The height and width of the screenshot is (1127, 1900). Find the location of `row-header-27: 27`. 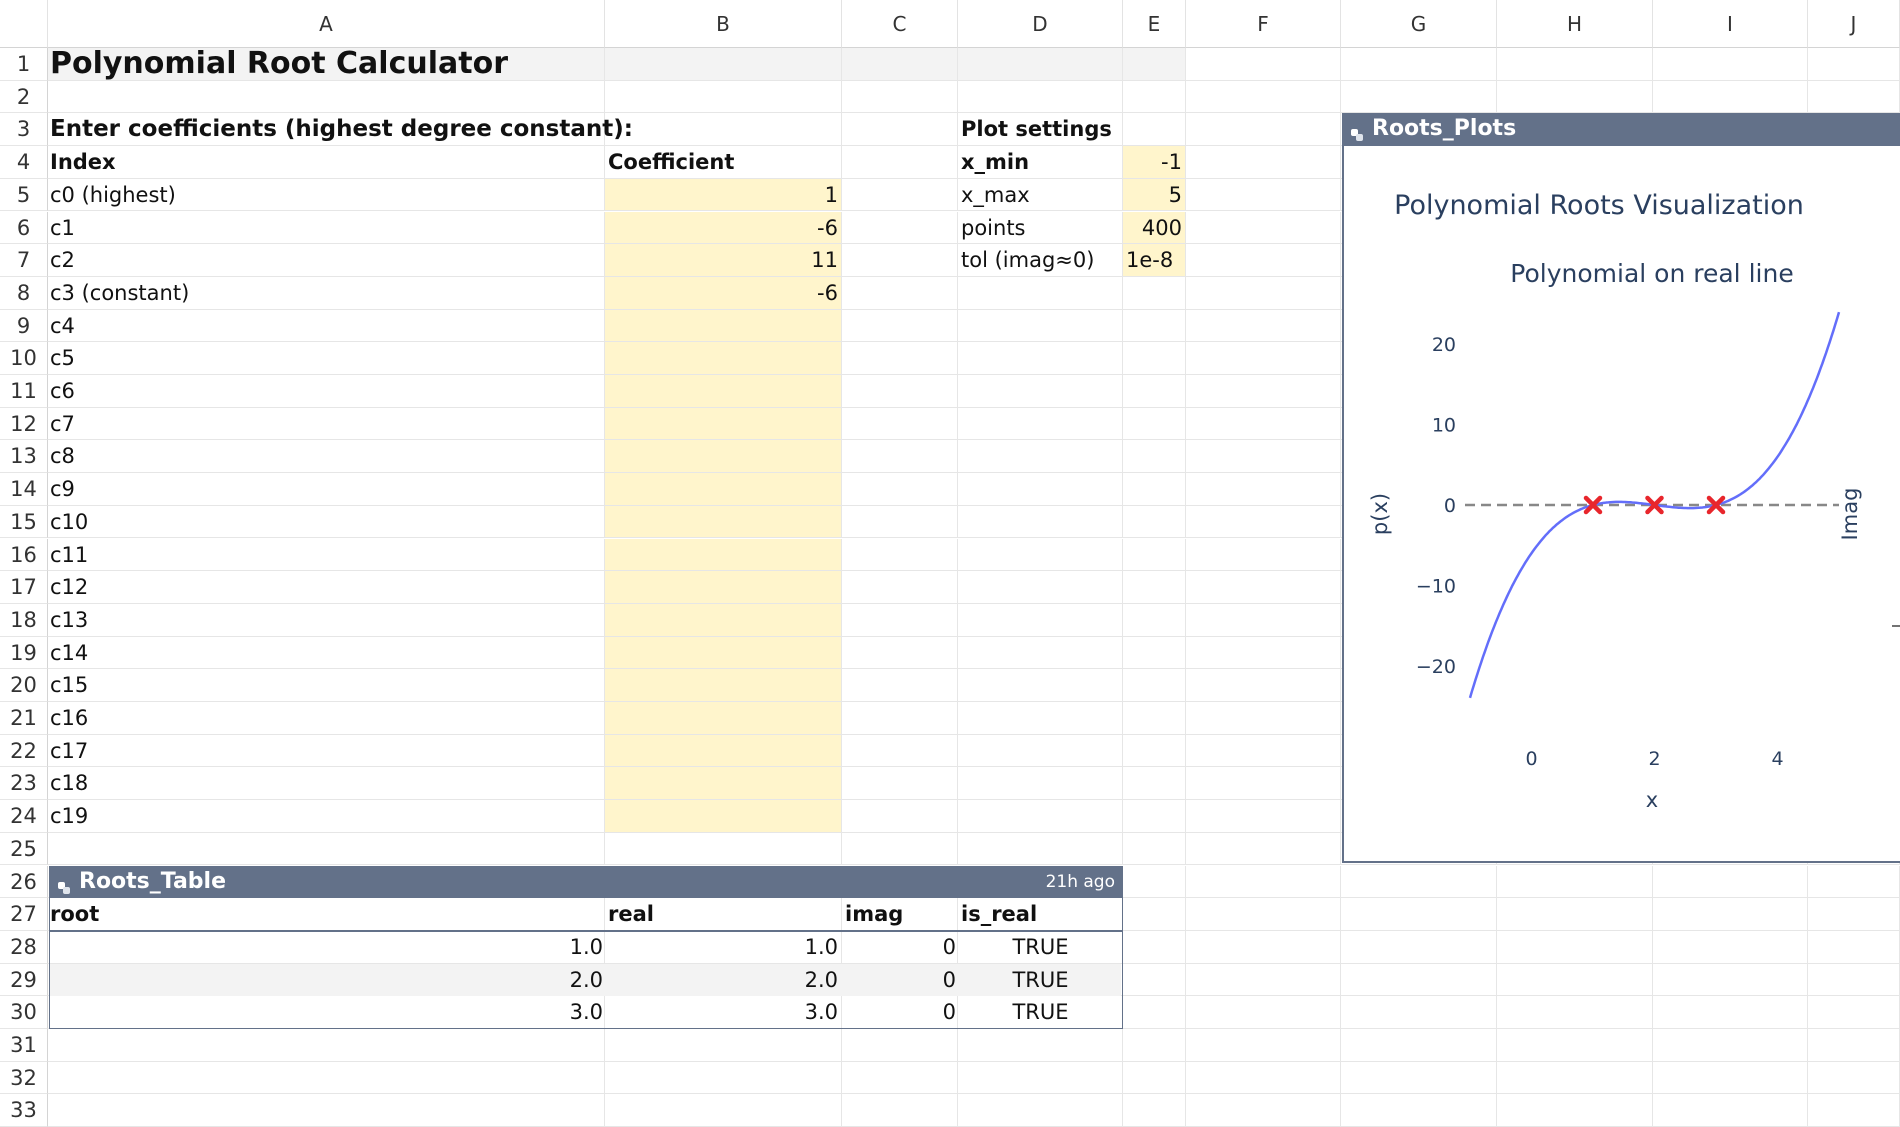

row-header-27: 27 is located at coordinates (24, 914).